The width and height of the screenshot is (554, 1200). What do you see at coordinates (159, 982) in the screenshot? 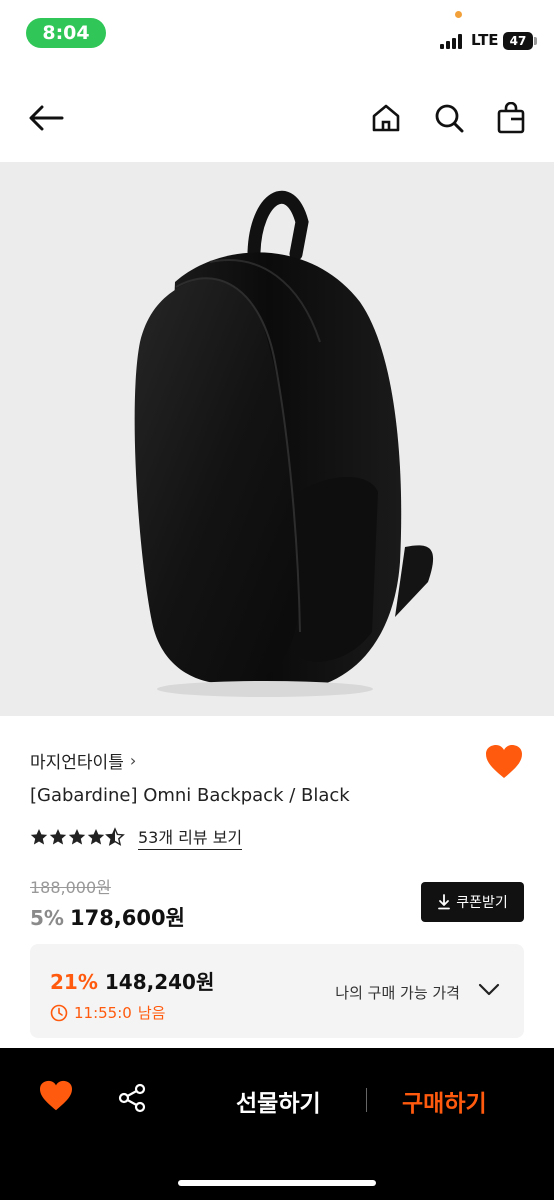
I see `my-price-value: 148,240원` at bounding box center [159, 982].